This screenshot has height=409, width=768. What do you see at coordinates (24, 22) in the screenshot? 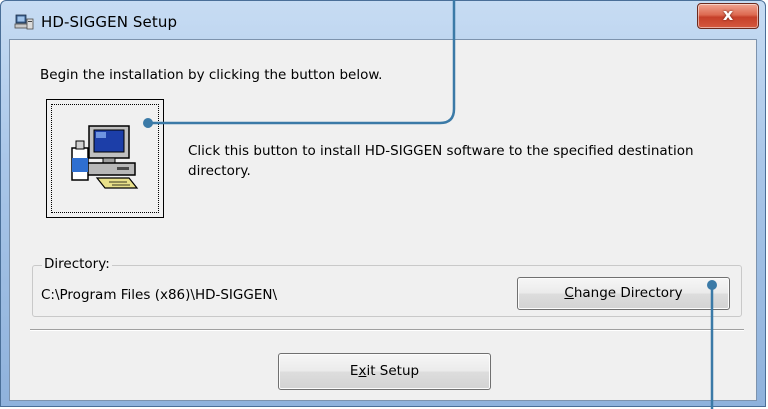
I see `setup-computer-icon` at bounding box center [24, 22].